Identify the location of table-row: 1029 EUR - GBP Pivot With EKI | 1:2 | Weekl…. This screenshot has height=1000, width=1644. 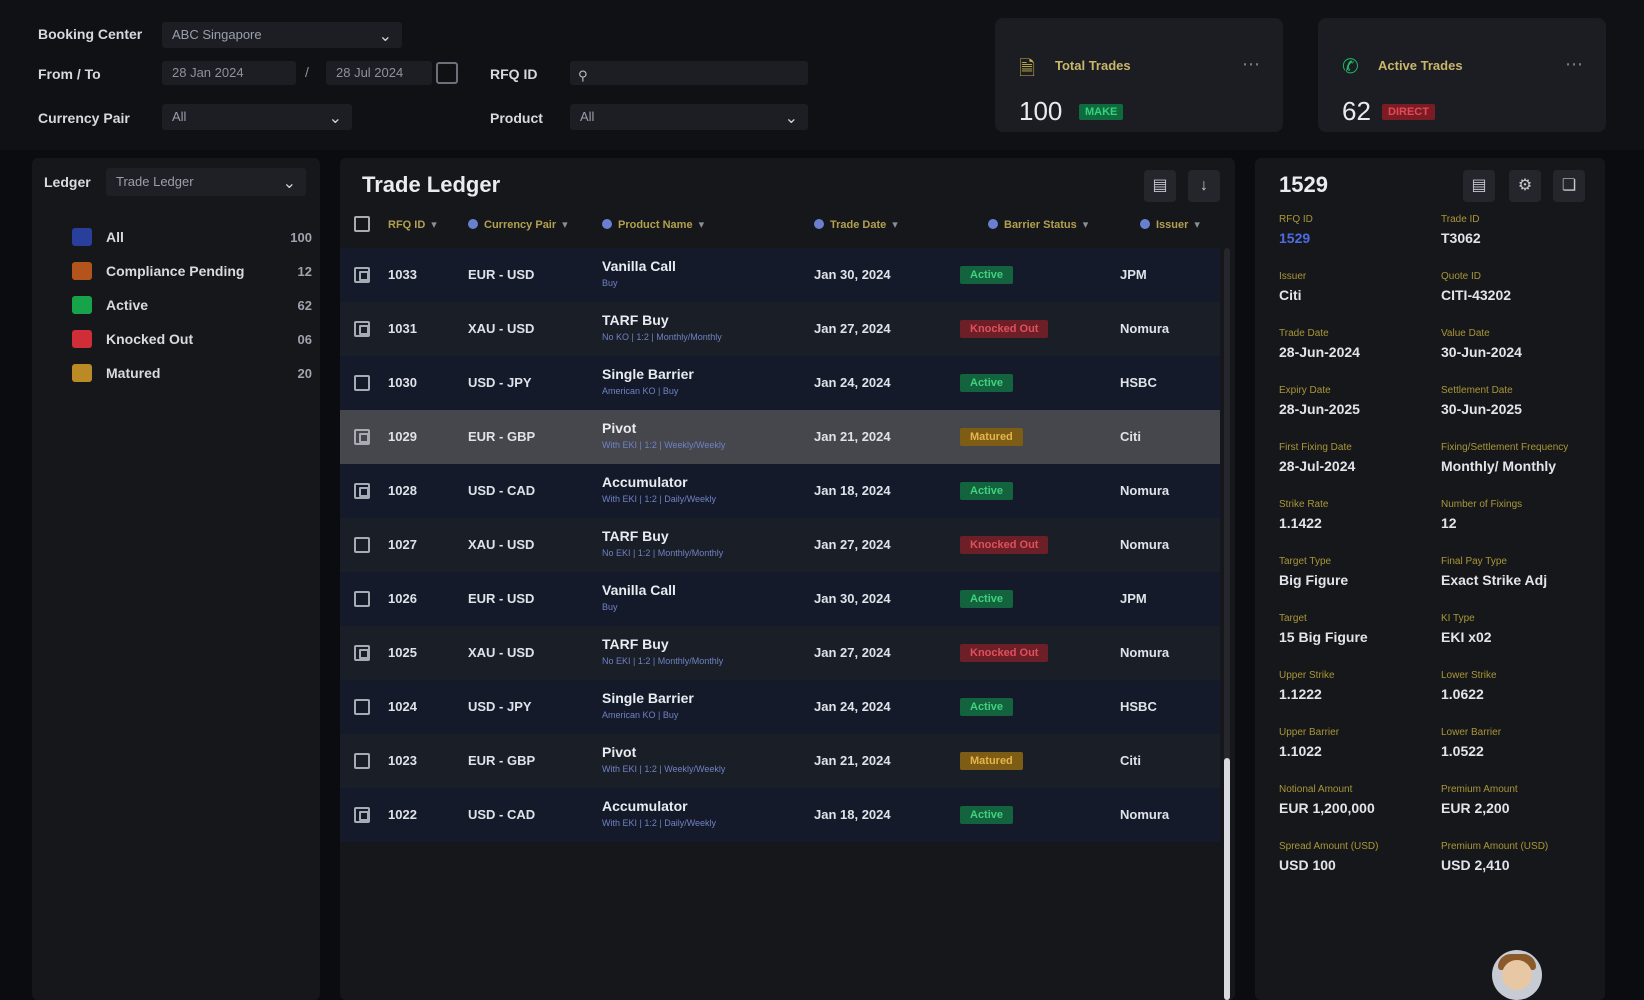
(780, 437).